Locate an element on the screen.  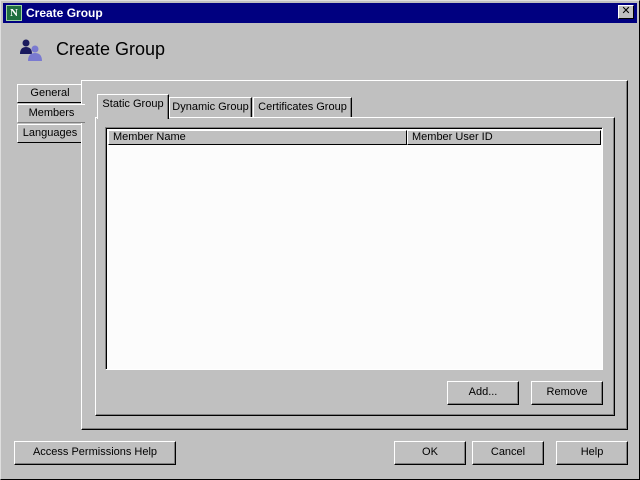
close-button: ✕ is located at coordinates (626, 12).